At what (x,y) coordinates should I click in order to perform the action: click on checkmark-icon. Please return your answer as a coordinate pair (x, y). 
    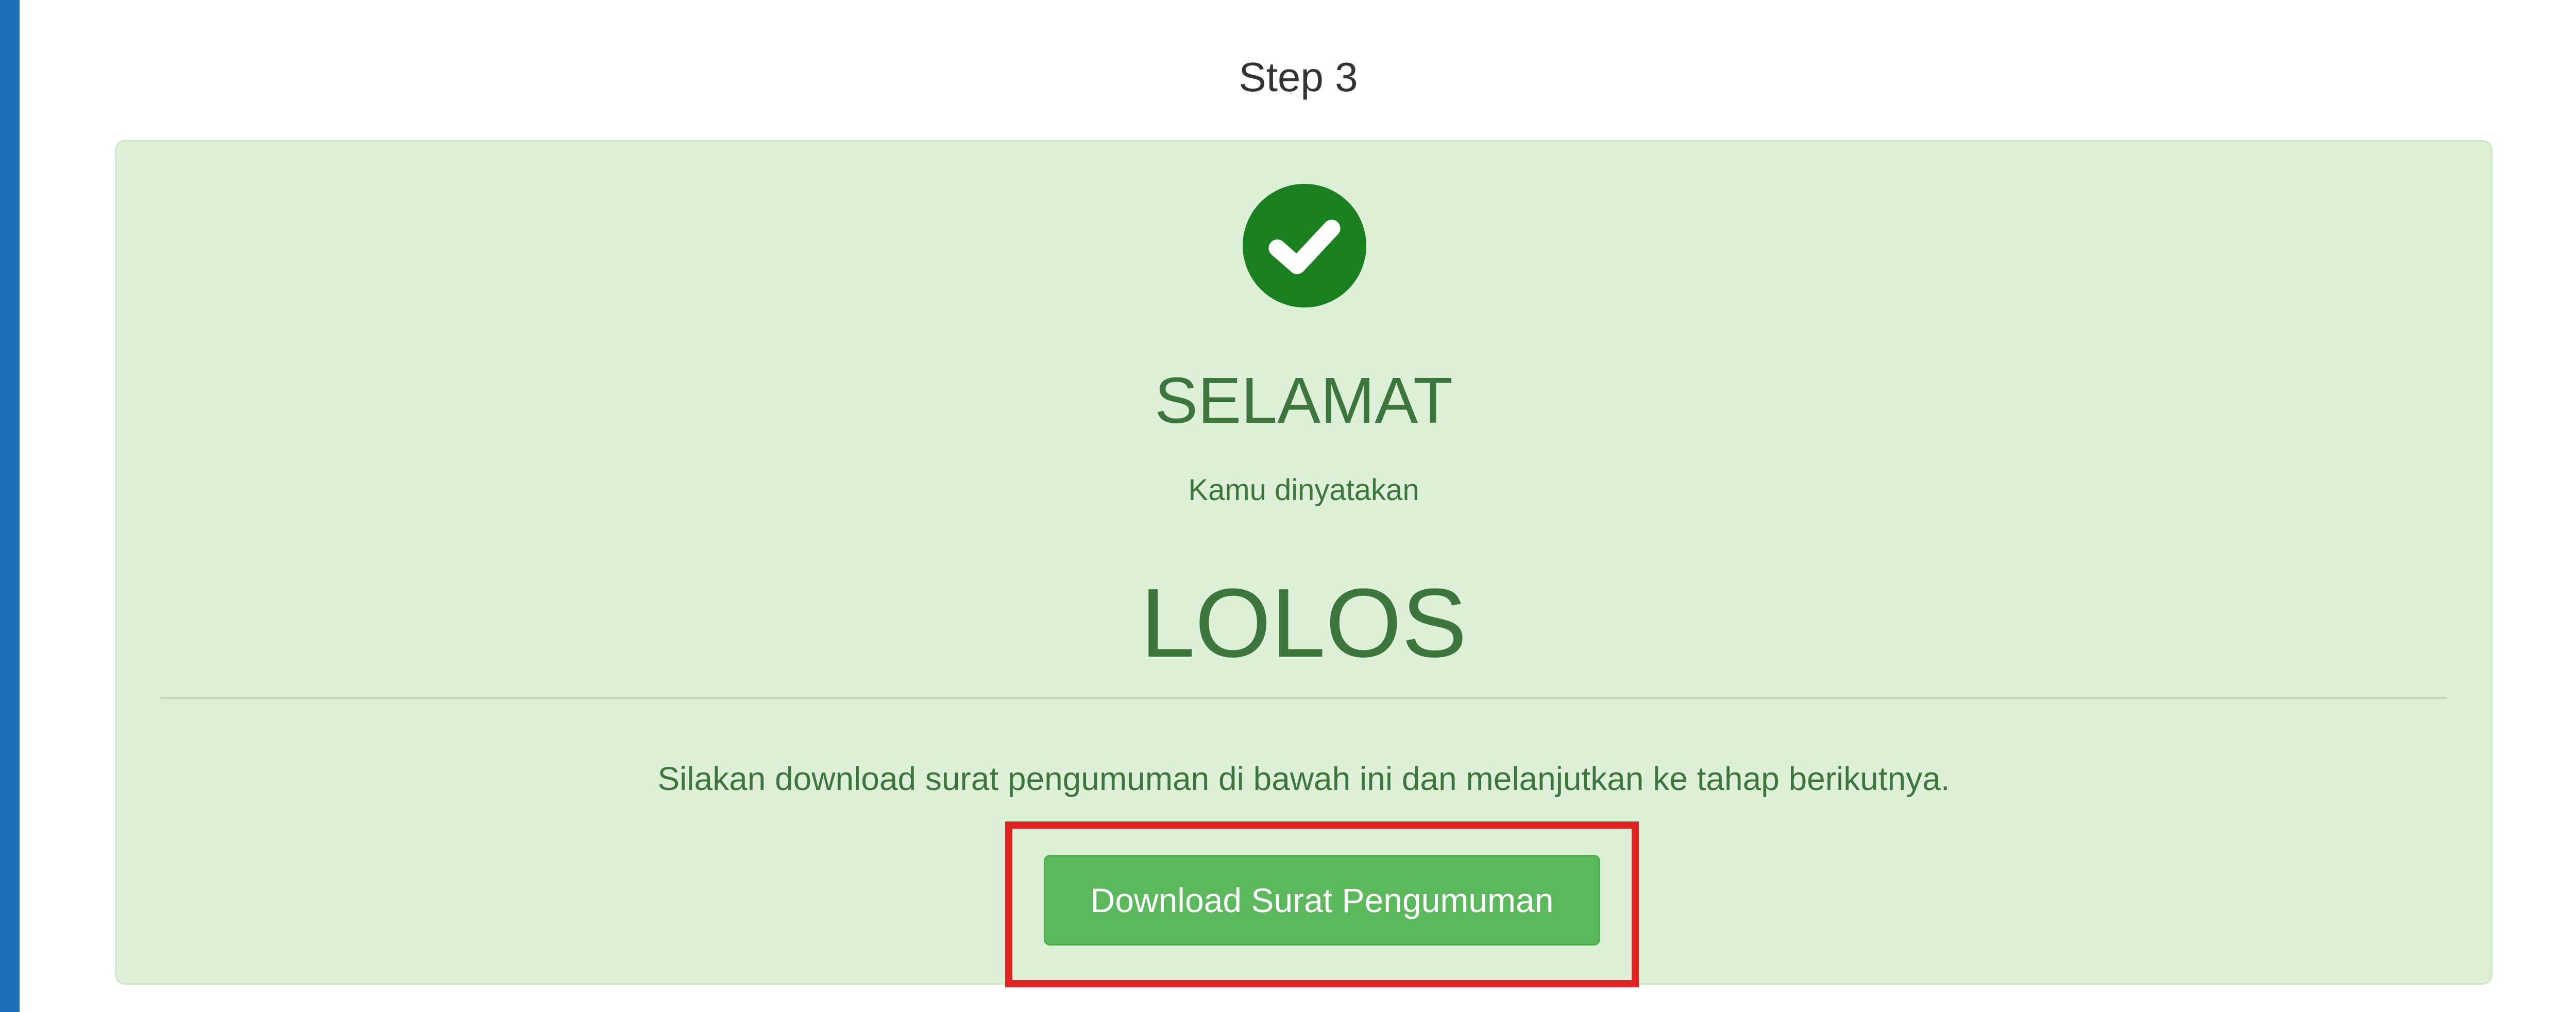
    Looking at the image, I should click on (1304, 247).